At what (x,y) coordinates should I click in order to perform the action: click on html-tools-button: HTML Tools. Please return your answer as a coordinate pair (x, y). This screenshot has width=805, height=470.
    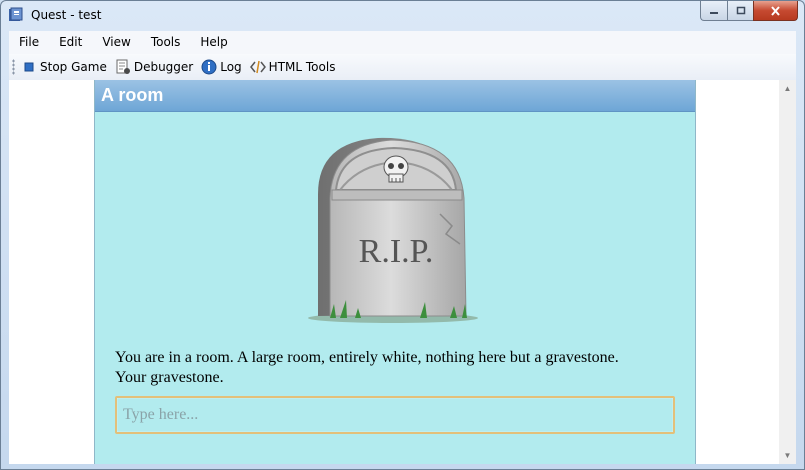
    Looking at the image, I should click on (292, 67).